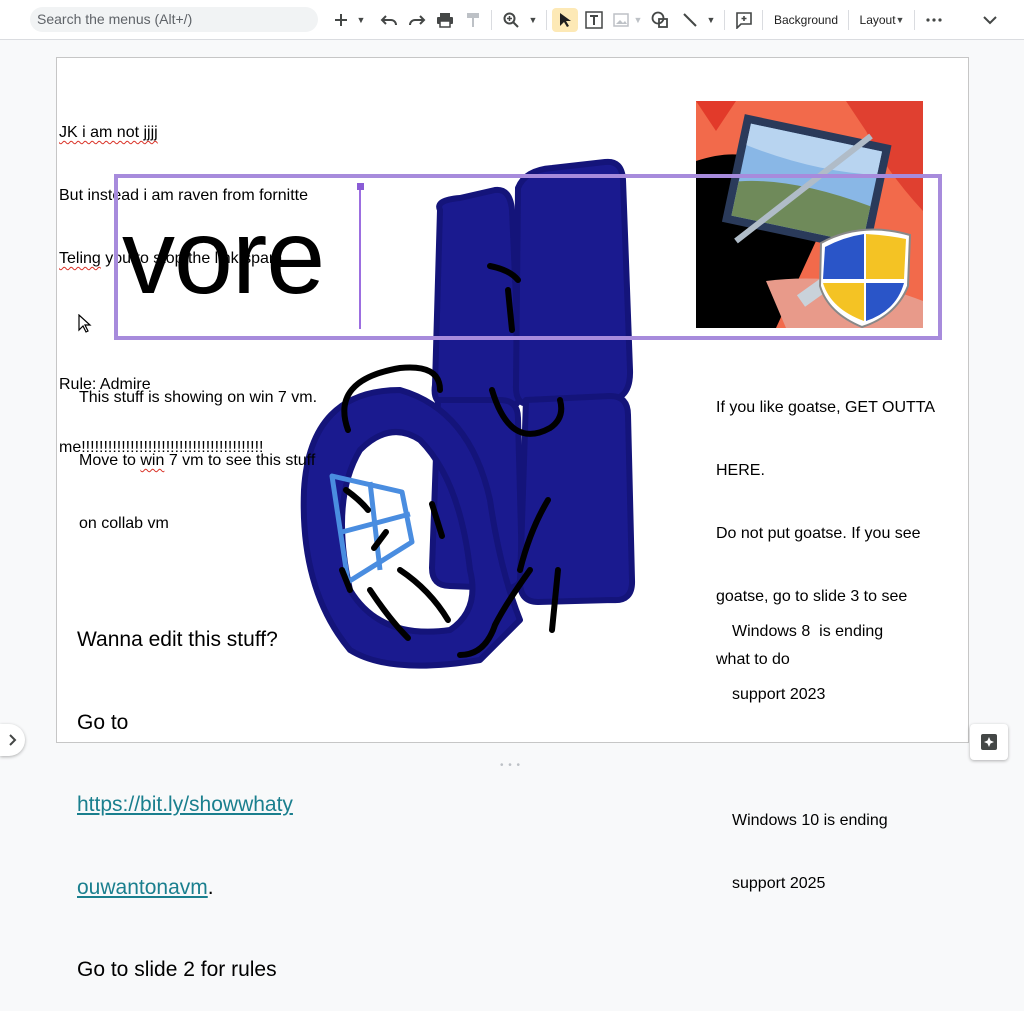 The image size is (1024, 1011). I want to click on chevron-right-icon, so click(12, 740).